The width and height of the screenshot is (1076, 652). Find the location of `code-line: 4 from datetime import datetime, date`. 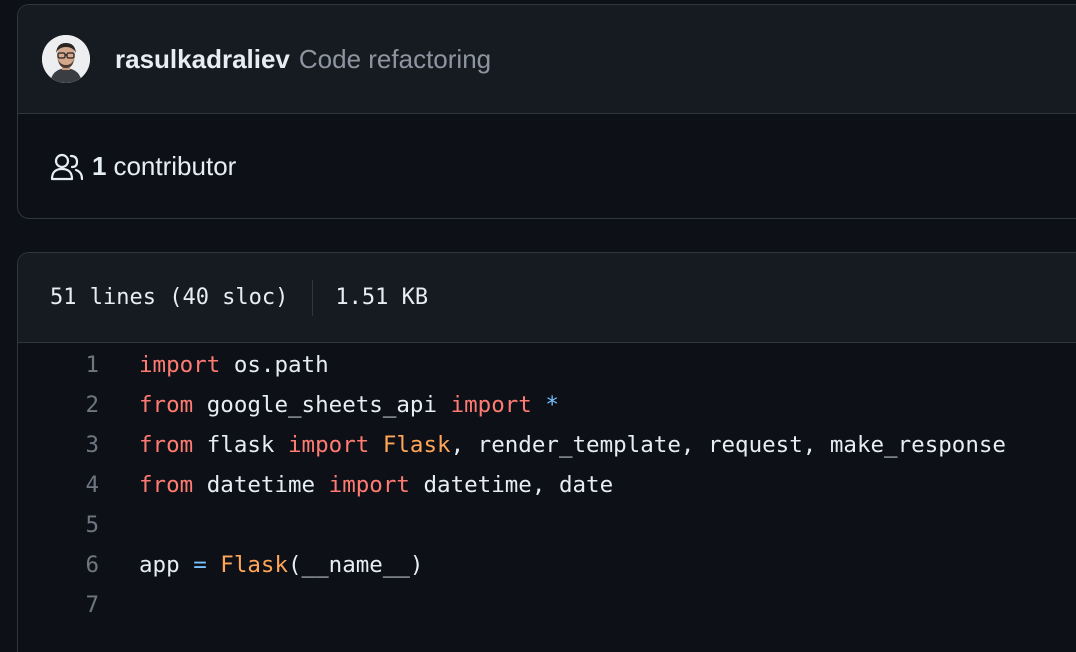

code-line: 4 from datetime import datetime, date is located at coordinates (547, 485).